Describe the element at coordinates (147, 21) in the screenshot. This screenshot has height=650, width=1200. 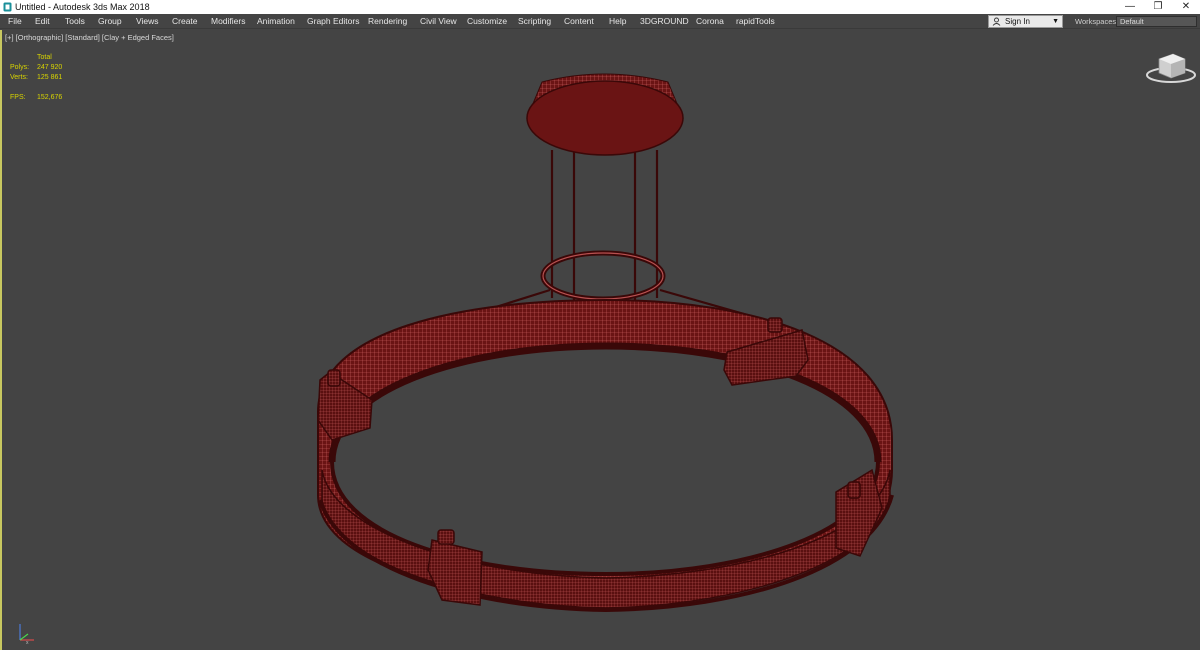
I see `menu-views: Views` at that location.